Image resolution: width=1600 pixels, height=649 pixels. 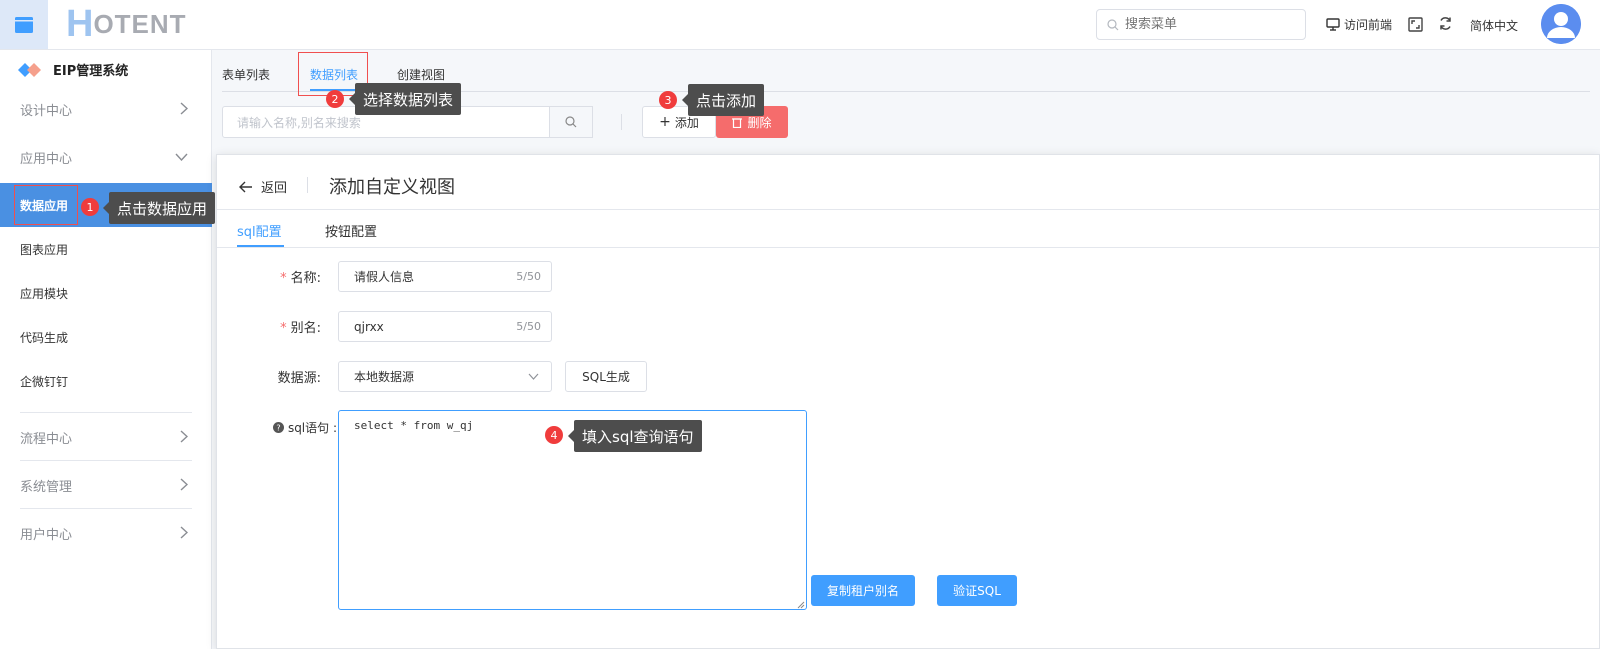 What do you see at coordinates (1333, 24) in the screenshot?
I see `monitor-icon` at bounding box center [1333, 24].